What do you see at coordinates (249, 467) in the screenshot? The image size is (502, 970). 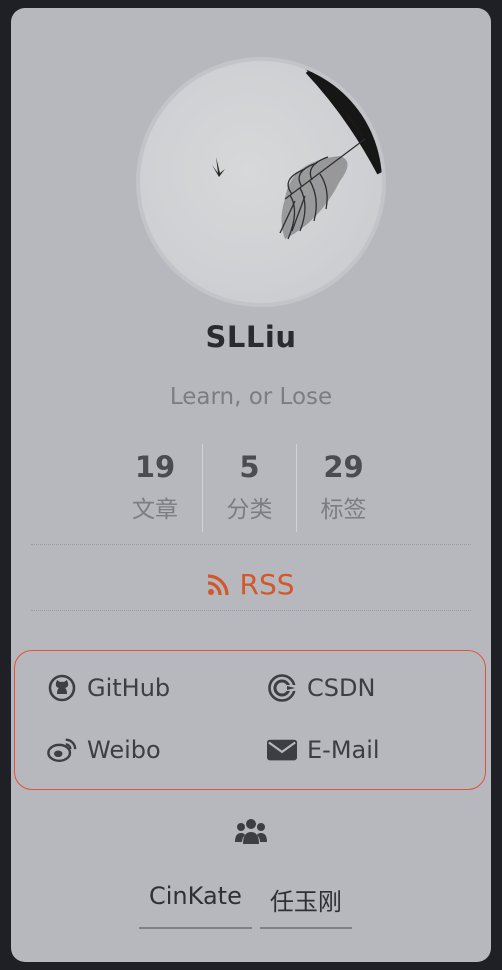 I see `stat-categories-count: 5` at bounding box center [249, 467].